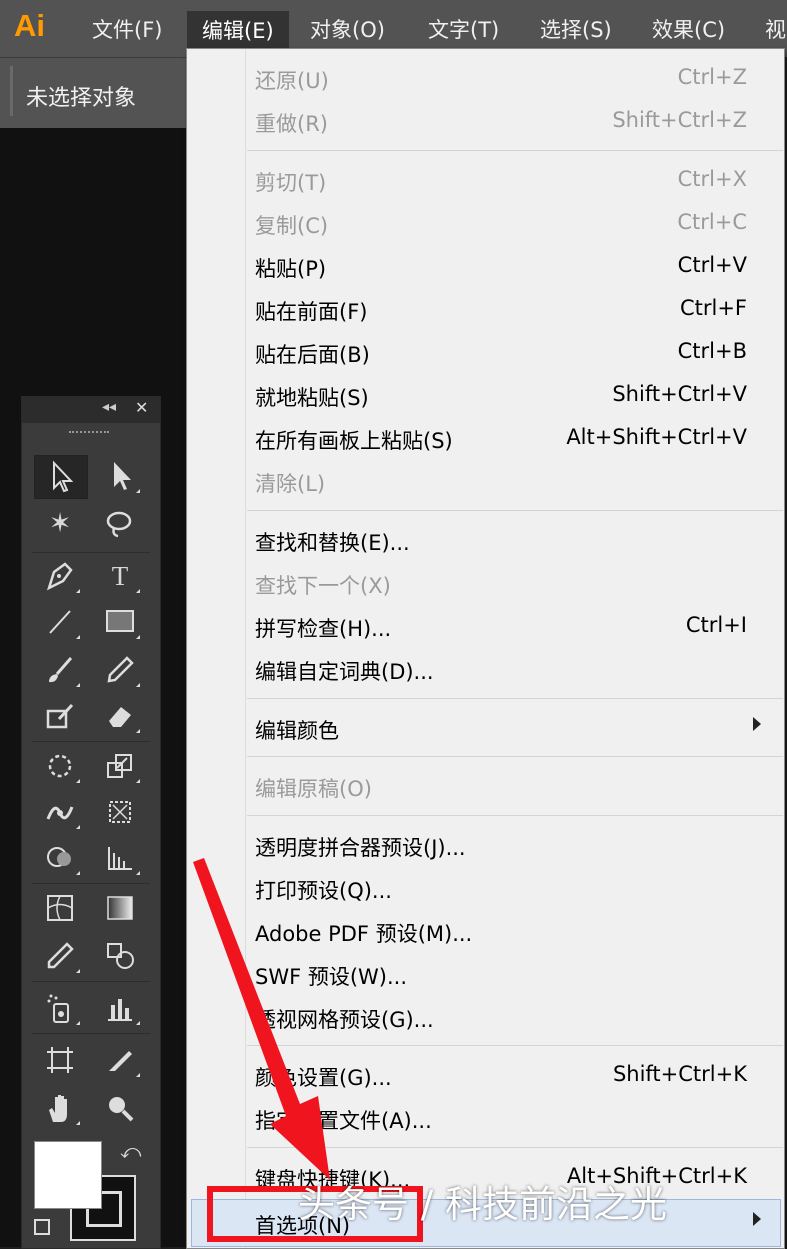 This screenshot has height=1249, width=787. Describe the element at coordinates (501, 179) in the screenshot. I see `menu-item-cut: 剪切(T) Ctrl+X` at that location.